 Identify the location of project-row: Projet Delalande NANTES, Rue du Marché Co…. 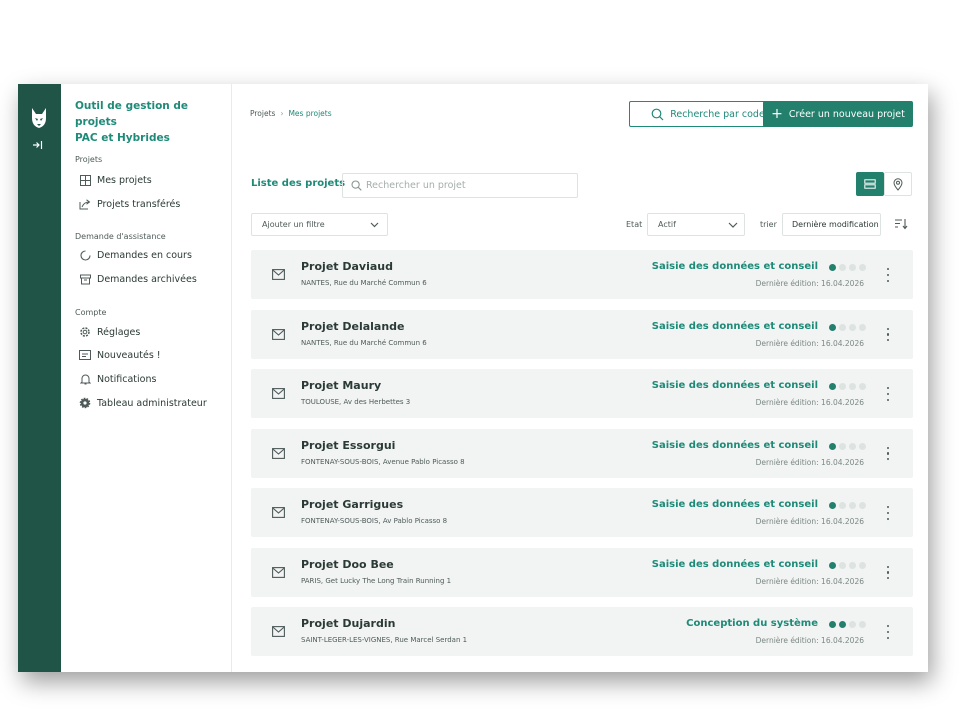
(582, 334).